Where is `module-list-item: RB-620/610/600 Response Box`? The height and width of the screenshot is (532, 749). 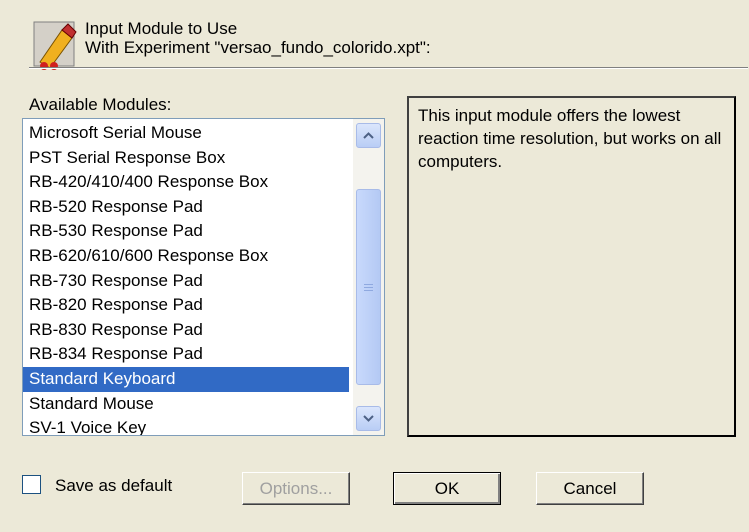
module-list-item: RB-620/610/600 Response Box is located at coordinates (186, 256).